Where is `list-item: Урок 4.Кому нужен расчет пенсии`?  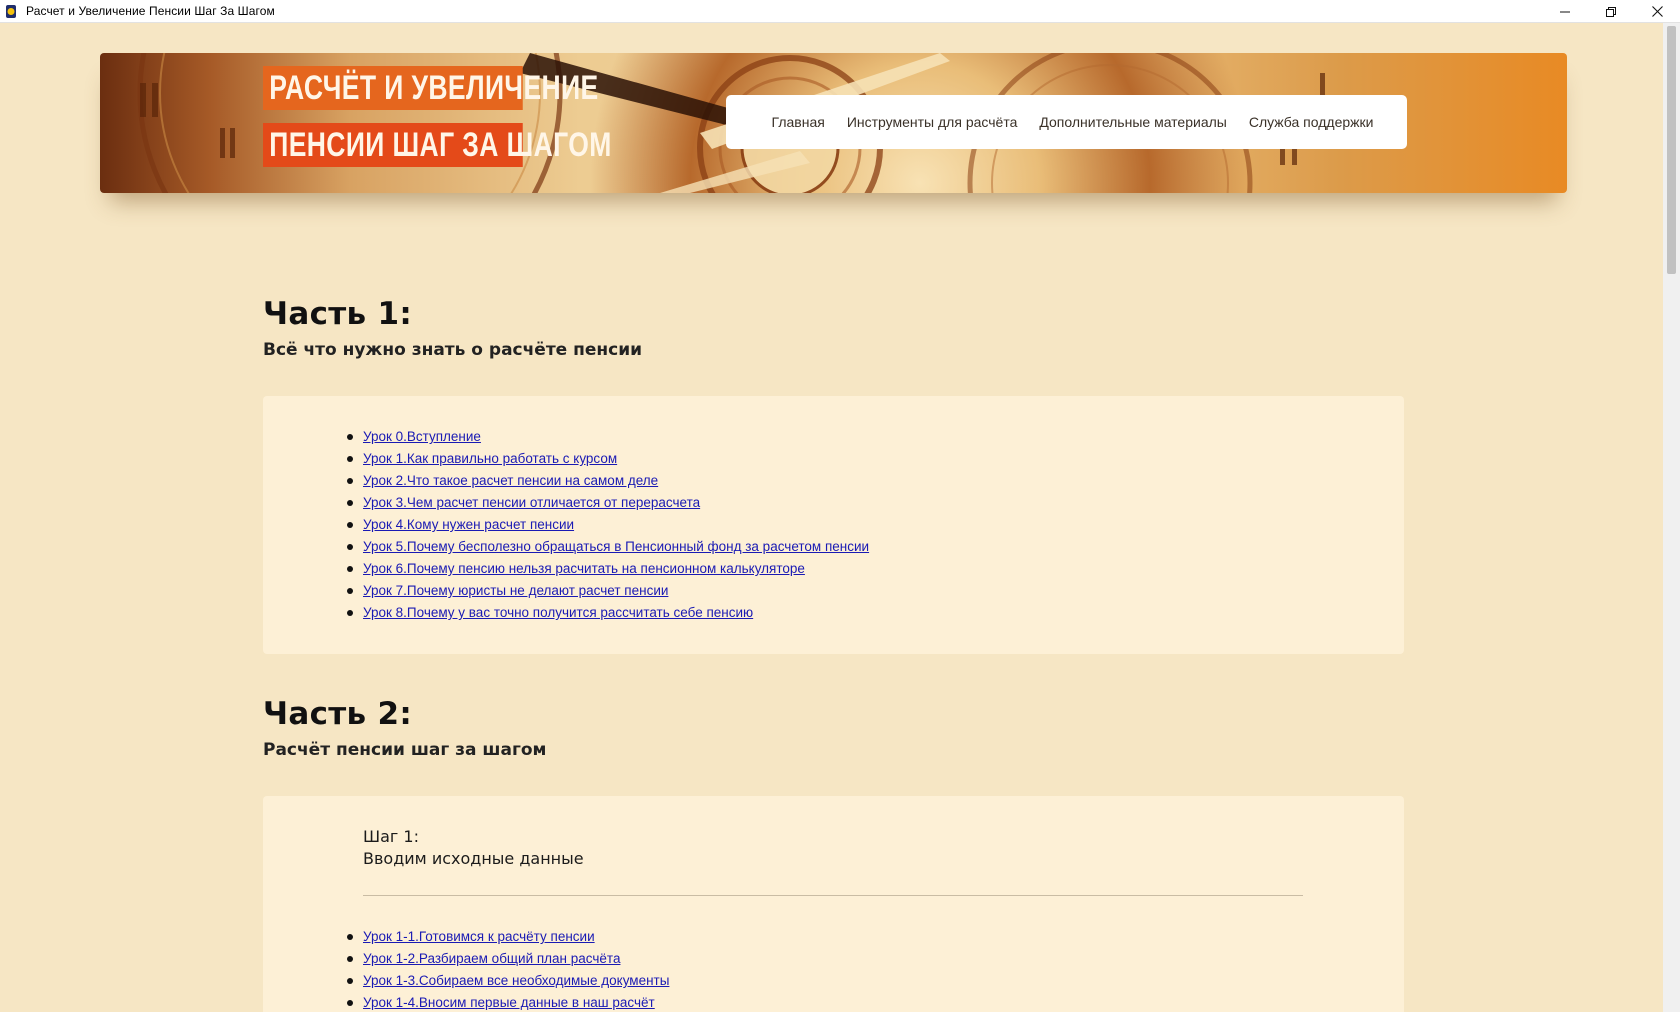 list-item: Урок 4.Кому нужен расчет пенсии is located at coordinates (608, 525).